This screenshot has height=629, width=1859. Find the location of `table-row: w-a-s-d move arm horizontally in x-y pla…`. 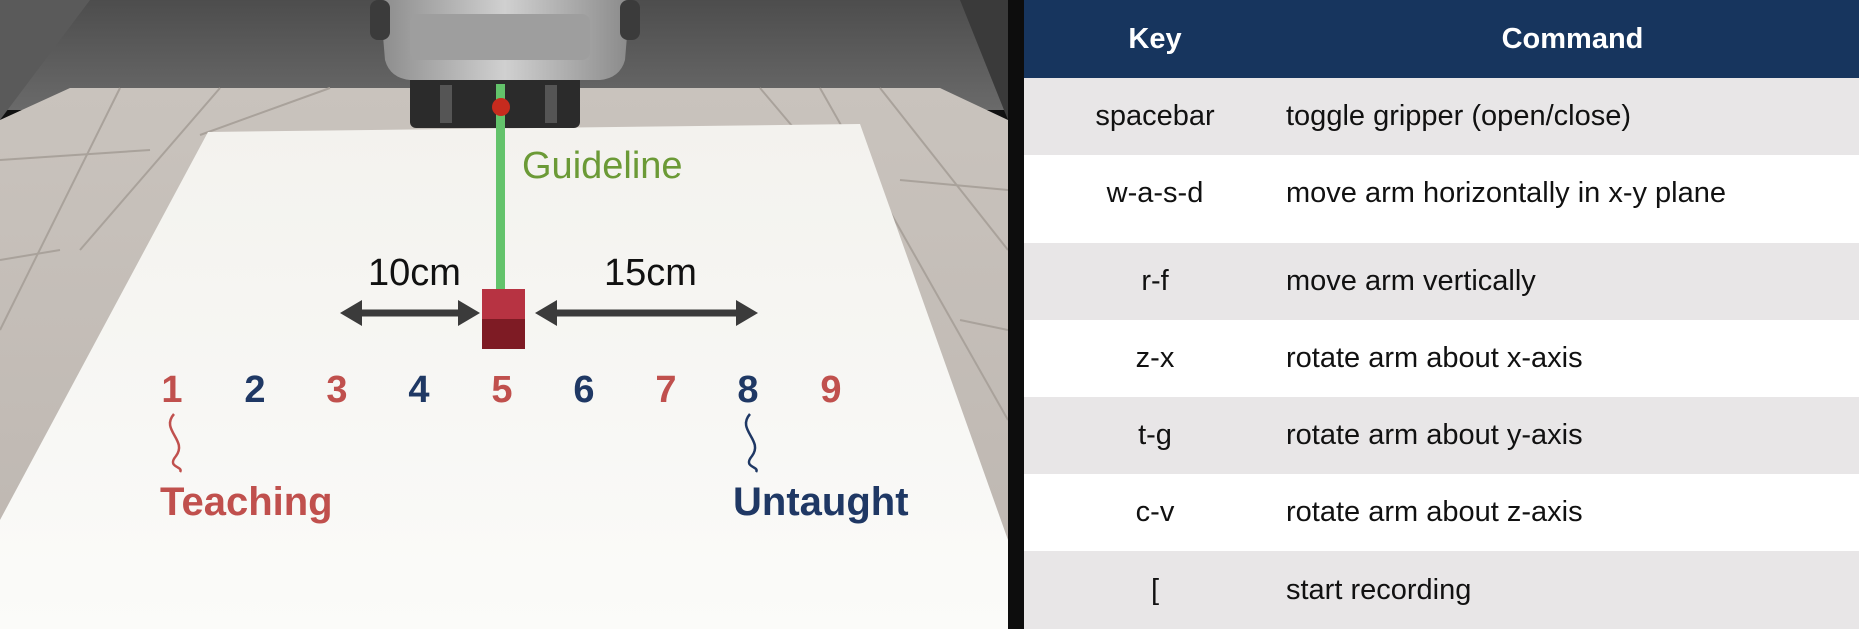

table-row: w-a-s-d move arm horizontally in x-y pla… is located at coordinates (1441, 193).